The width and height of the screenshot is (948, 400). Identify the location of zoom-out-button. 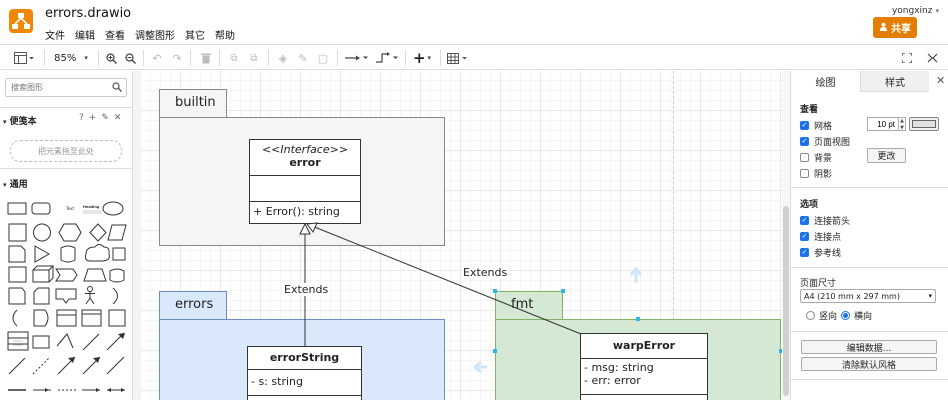
(130, 58).